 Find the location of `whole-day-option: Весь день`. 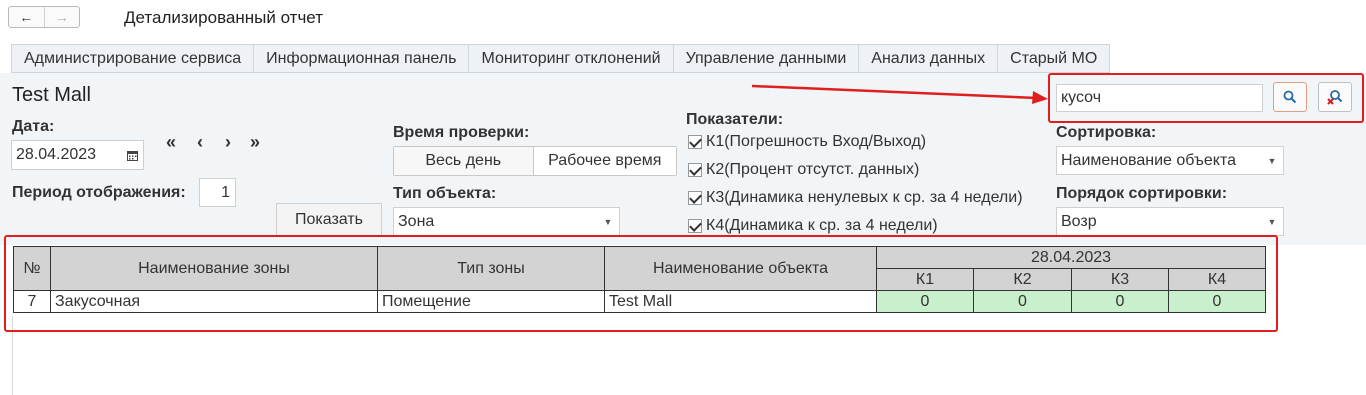

whole-day-option: Весь день is located at coordinates (463, 161).